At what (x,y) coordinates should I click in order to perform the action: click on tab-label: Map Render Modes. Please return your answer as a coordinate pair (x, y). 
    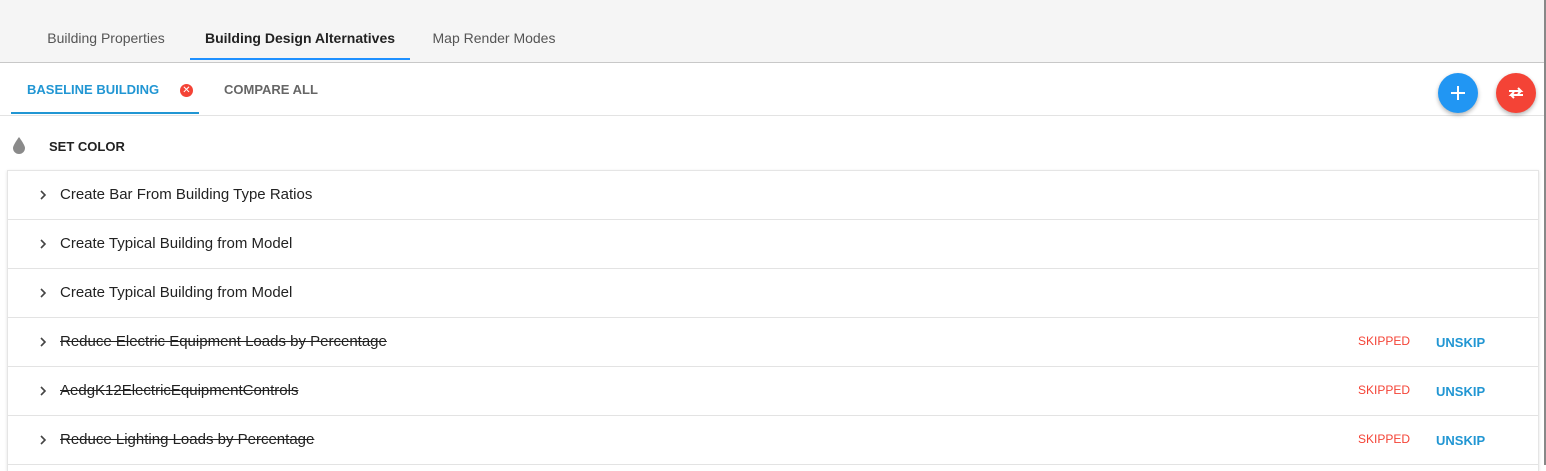
    Looking at the image, I should click on (494, 38).